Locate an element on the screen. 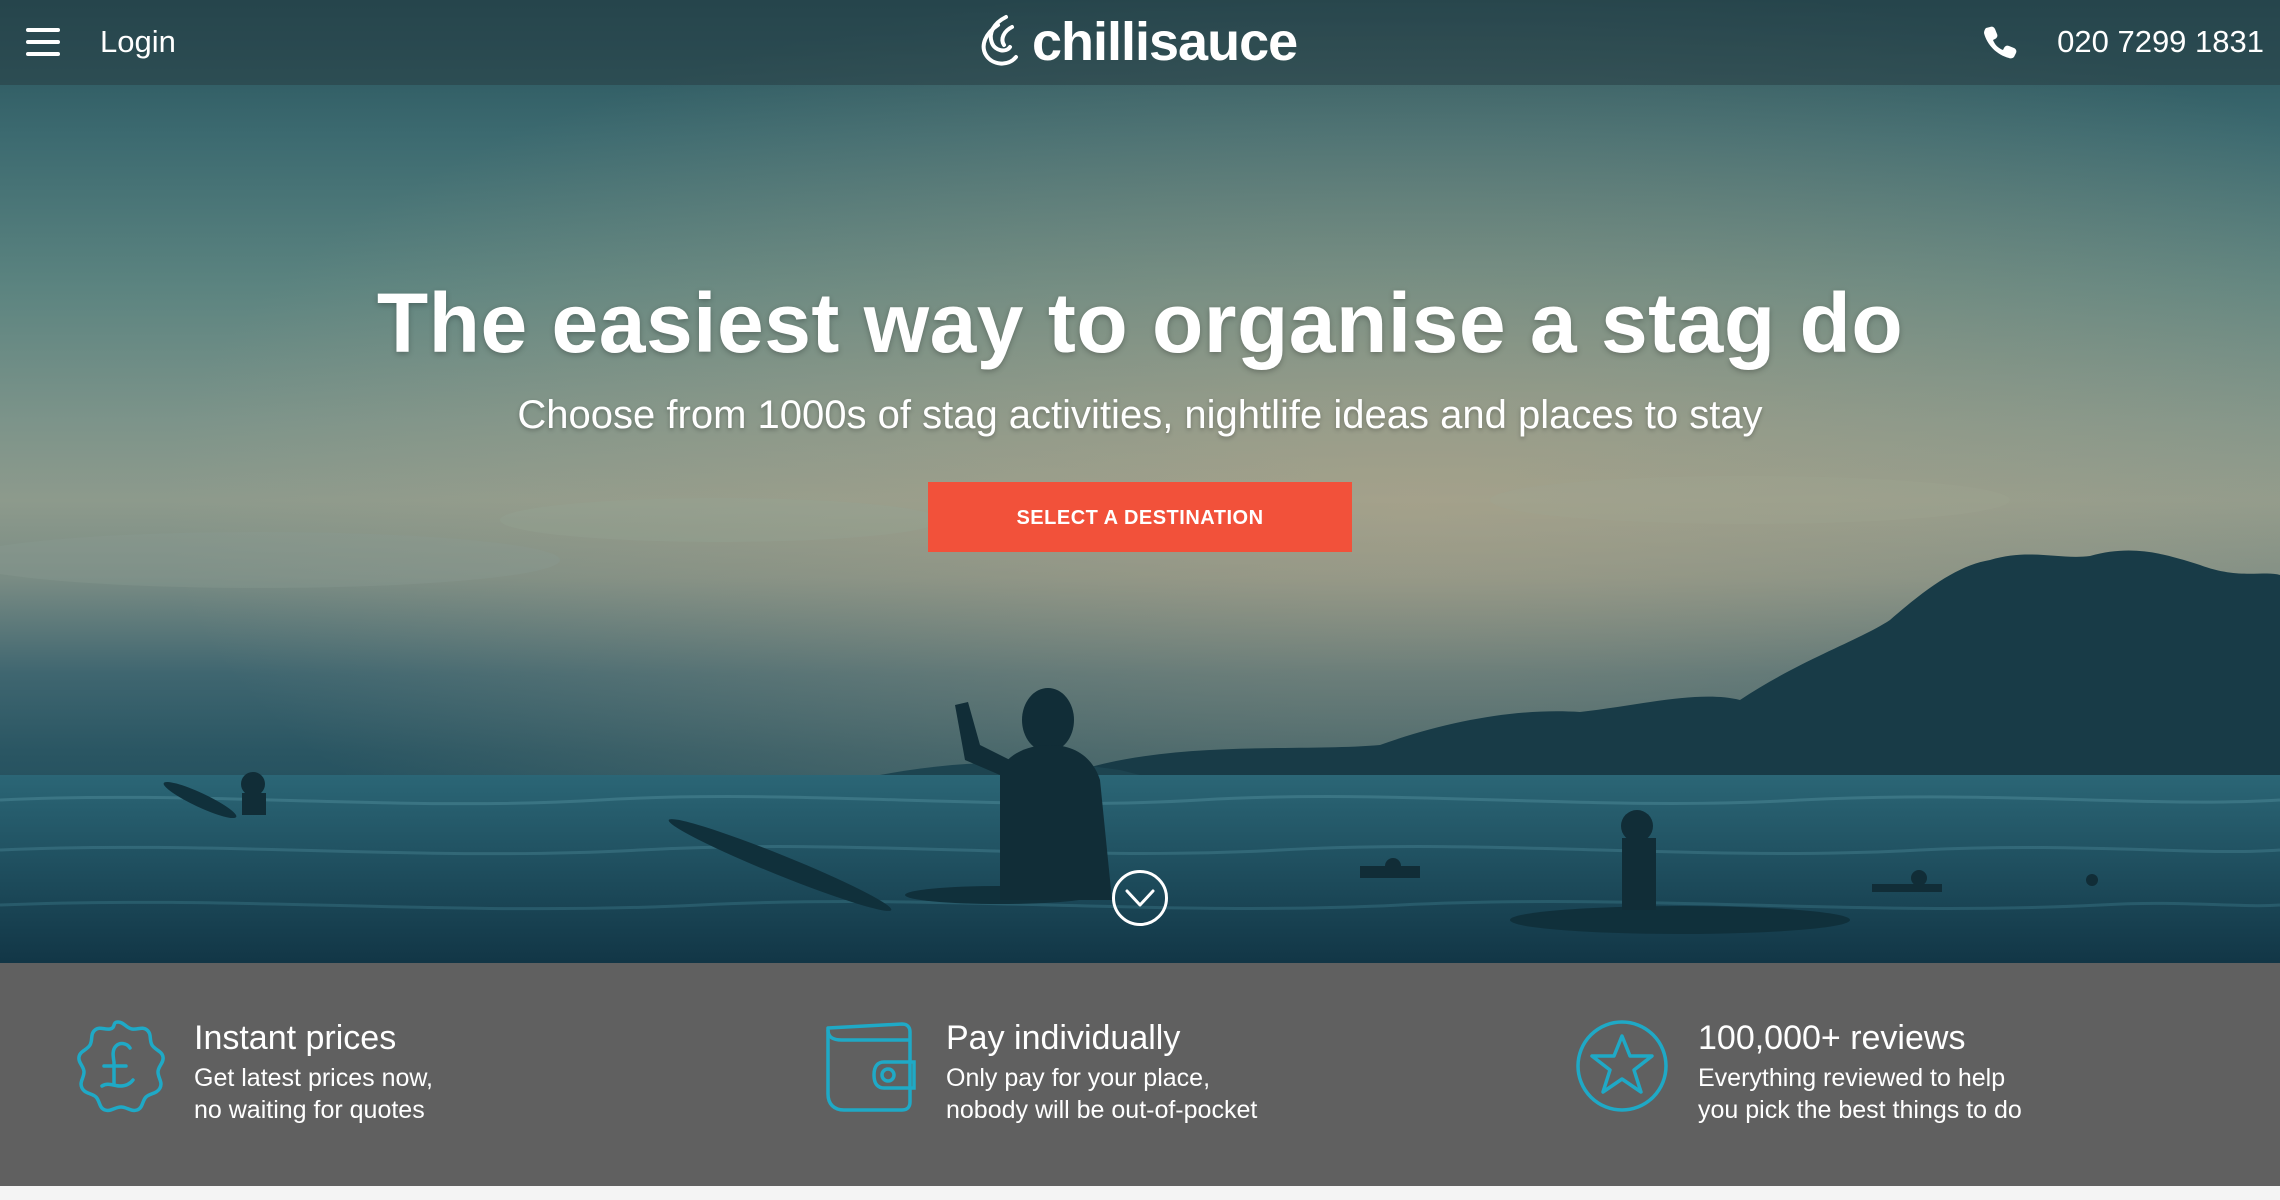  chevron-down-icon is located at coordinates (1140, 898).